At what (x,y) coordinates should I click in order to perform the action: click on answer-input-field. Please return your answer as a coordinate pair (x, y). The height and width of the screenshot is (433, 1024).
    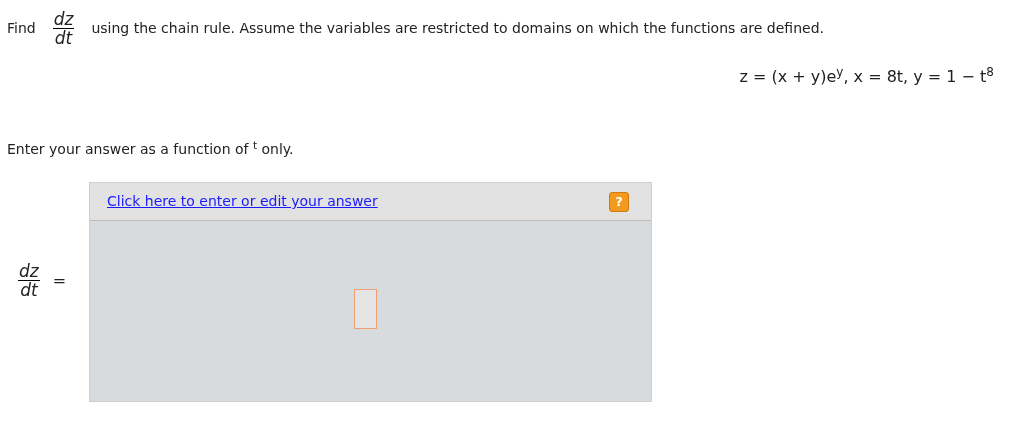
    Looking at the image, I should click on (365, 309).